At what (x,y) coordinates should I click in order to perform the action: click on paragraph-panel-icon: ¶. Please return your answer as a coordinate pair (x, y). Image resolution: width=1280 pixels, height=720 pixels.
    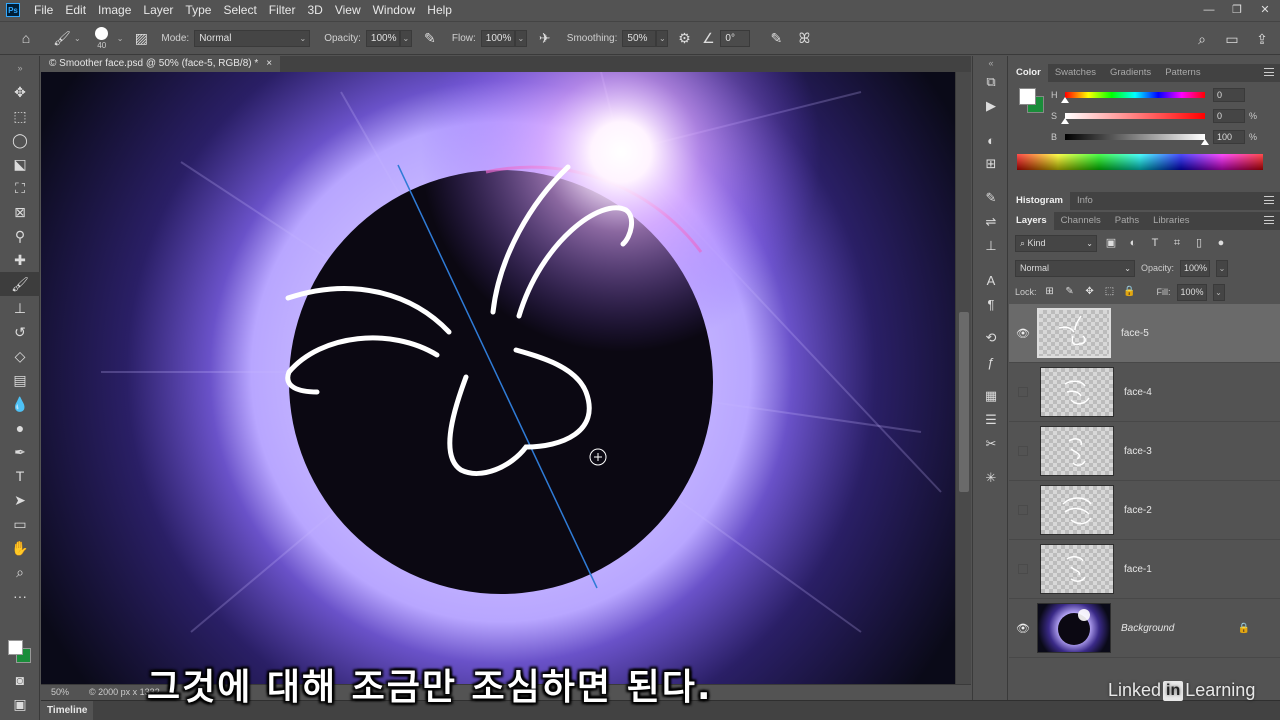
    Looking at the image, I should click on (991, 304).